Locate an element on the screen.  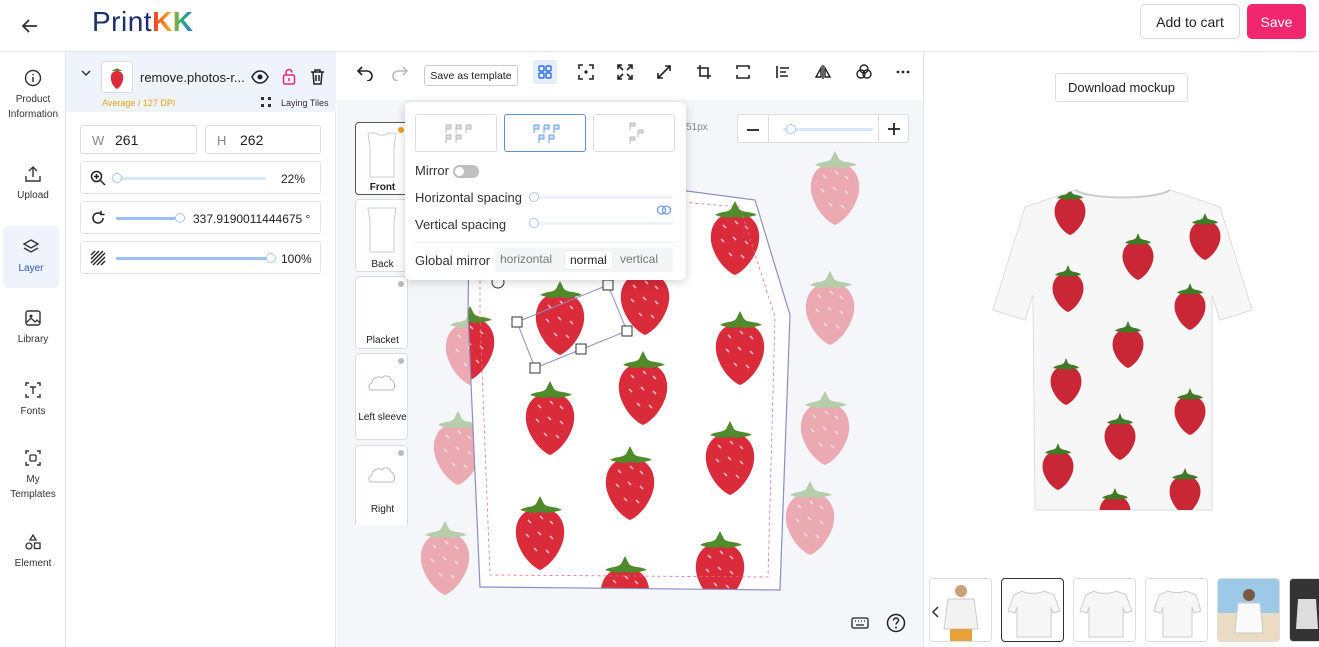
mirror-toggle is located at coordinates (466, 171).